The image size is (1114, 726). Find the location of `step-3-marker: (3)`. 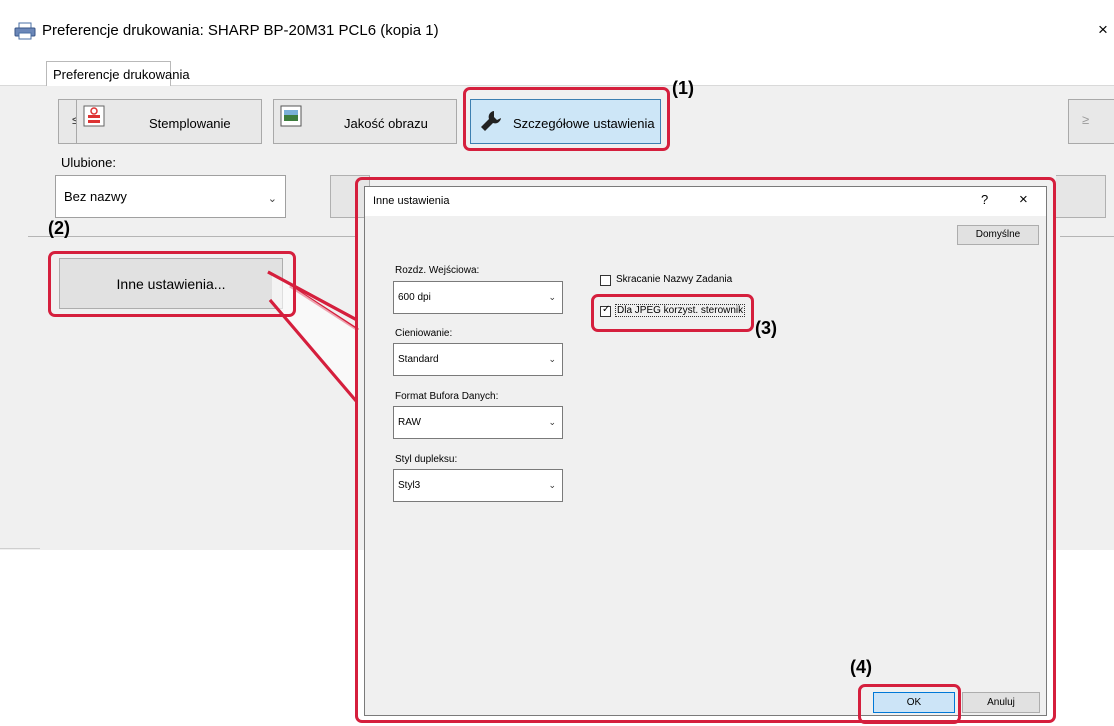

step-3-marker: (3) is located at coordinates (766, 328).